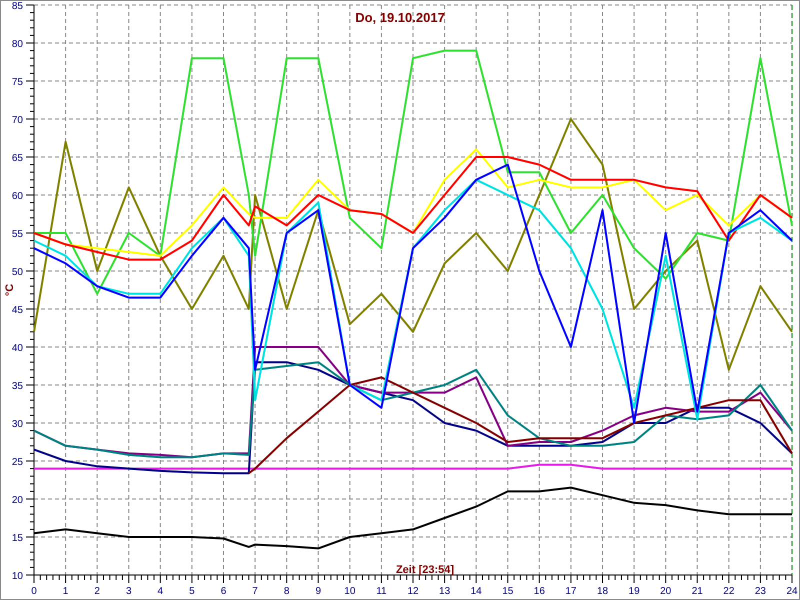  Describe the element at coordinates (17, 576) in the screenshot. I see `y-tick-label: 10` at that location.